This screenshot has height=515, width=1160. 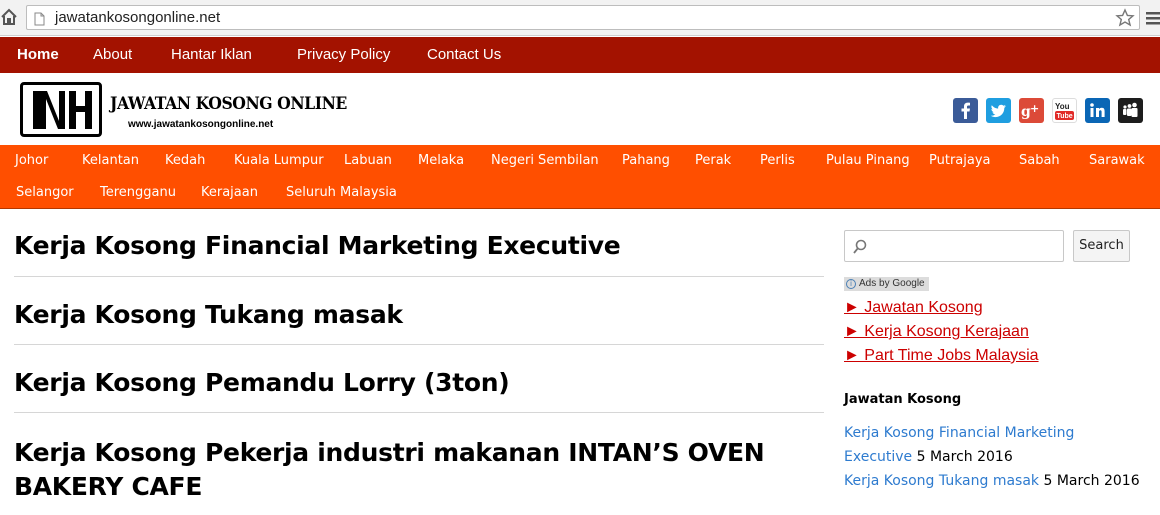 I want to click on ads-by-google-badge: i Ads by Google, so click(x=886, y=284).